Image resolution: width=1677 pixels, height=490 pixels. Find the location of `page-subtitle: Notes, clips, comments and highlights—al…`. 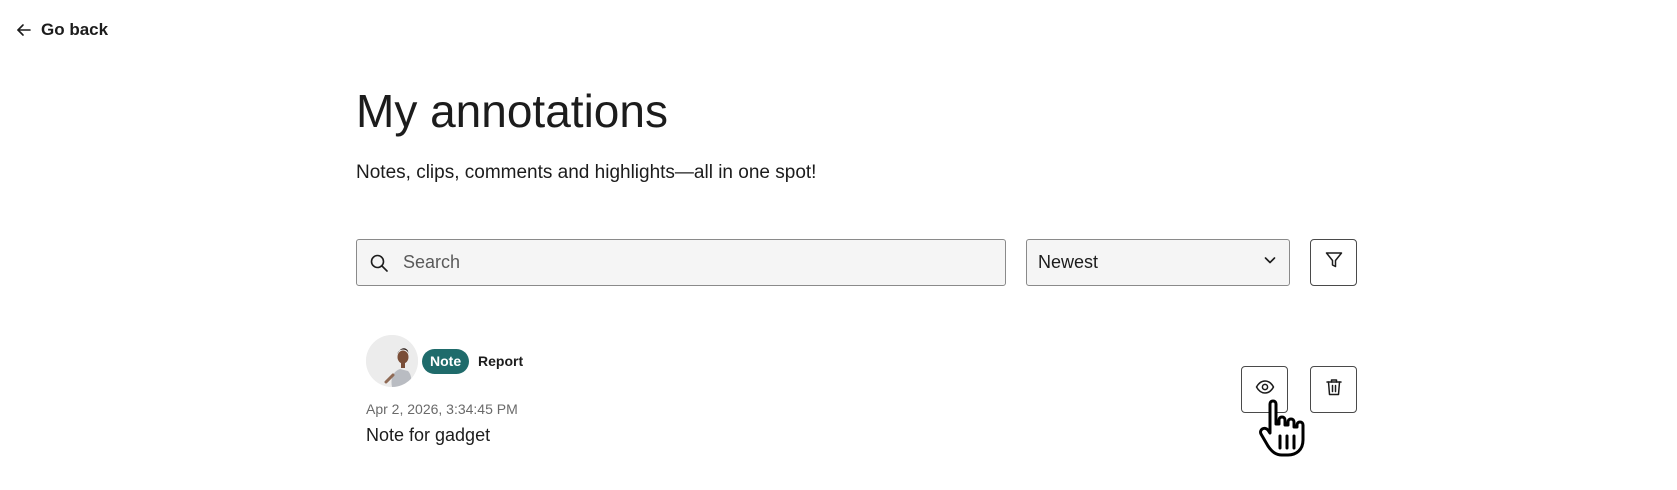

page-subtitle: Notes, clips, comments and highlights—al… is located at coordinates (586, 172).